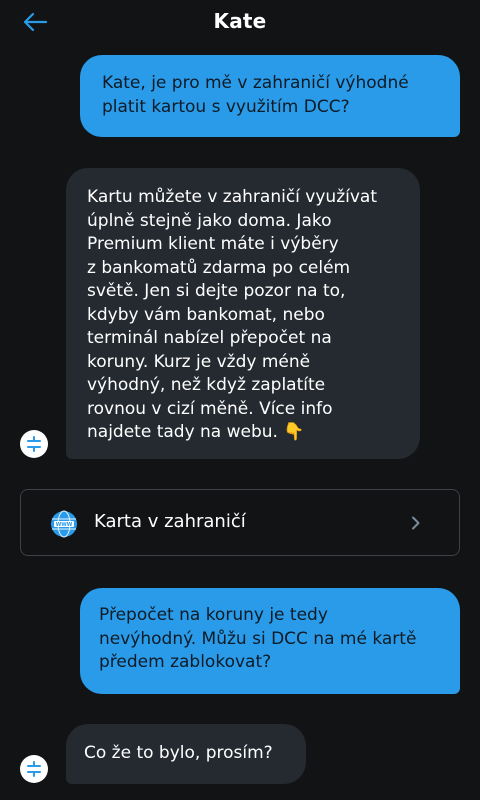 The image size is (480, 800). I want to click on www-globe-icon: WWW, so click(64, 524).